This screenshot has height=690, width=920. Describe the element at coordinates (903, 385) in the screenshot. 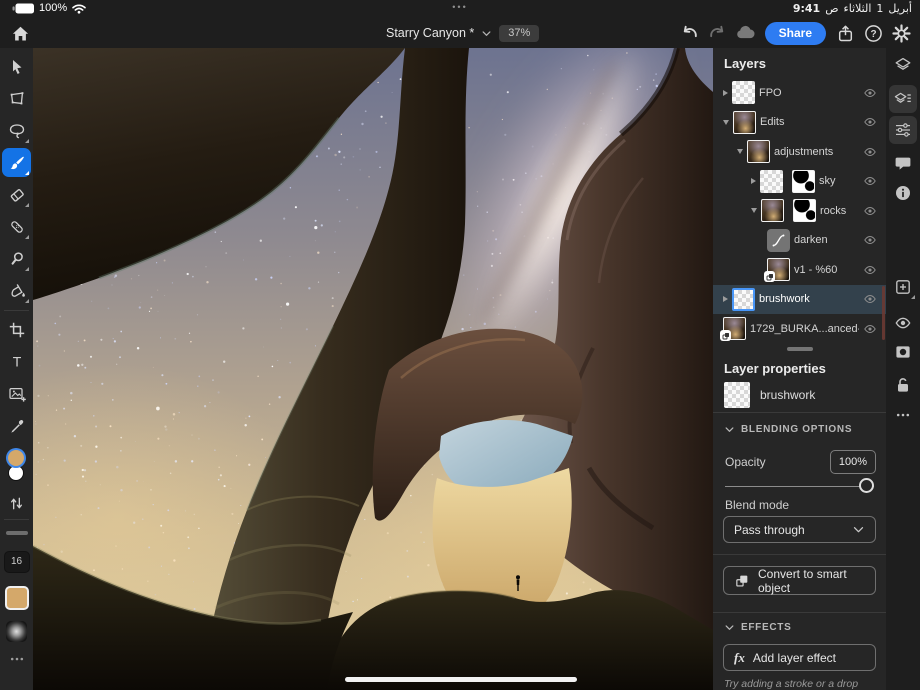

I see `lock-icon` at that location.